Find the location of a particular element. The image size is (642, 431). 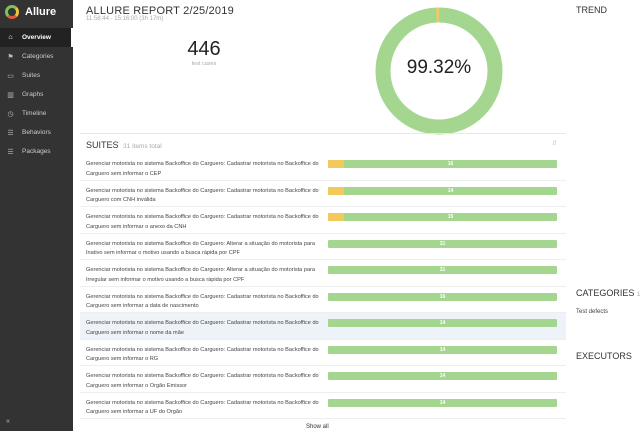

allure-logo-icon is located at coordinates (12, 12).